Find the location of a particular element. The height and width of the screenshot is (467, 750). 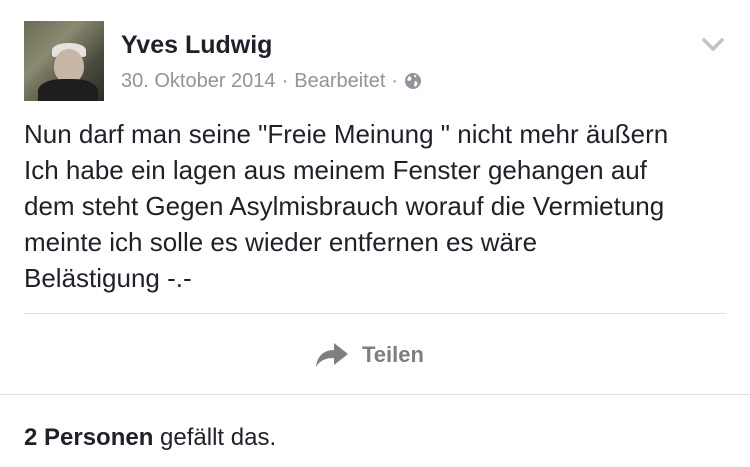

post-text-line: Belästigung -.- is located at coordinates (108, 278).